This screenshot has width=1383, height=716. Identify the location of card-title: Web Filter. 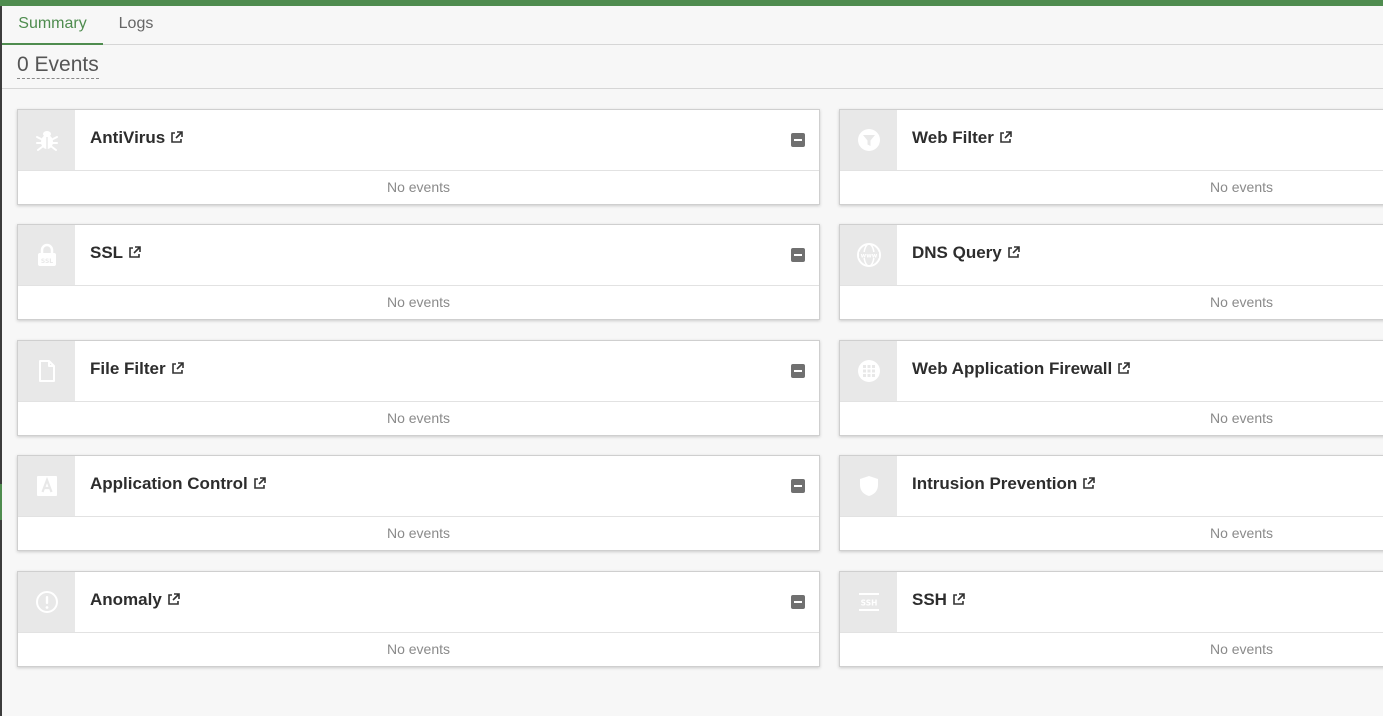
(962, 138).